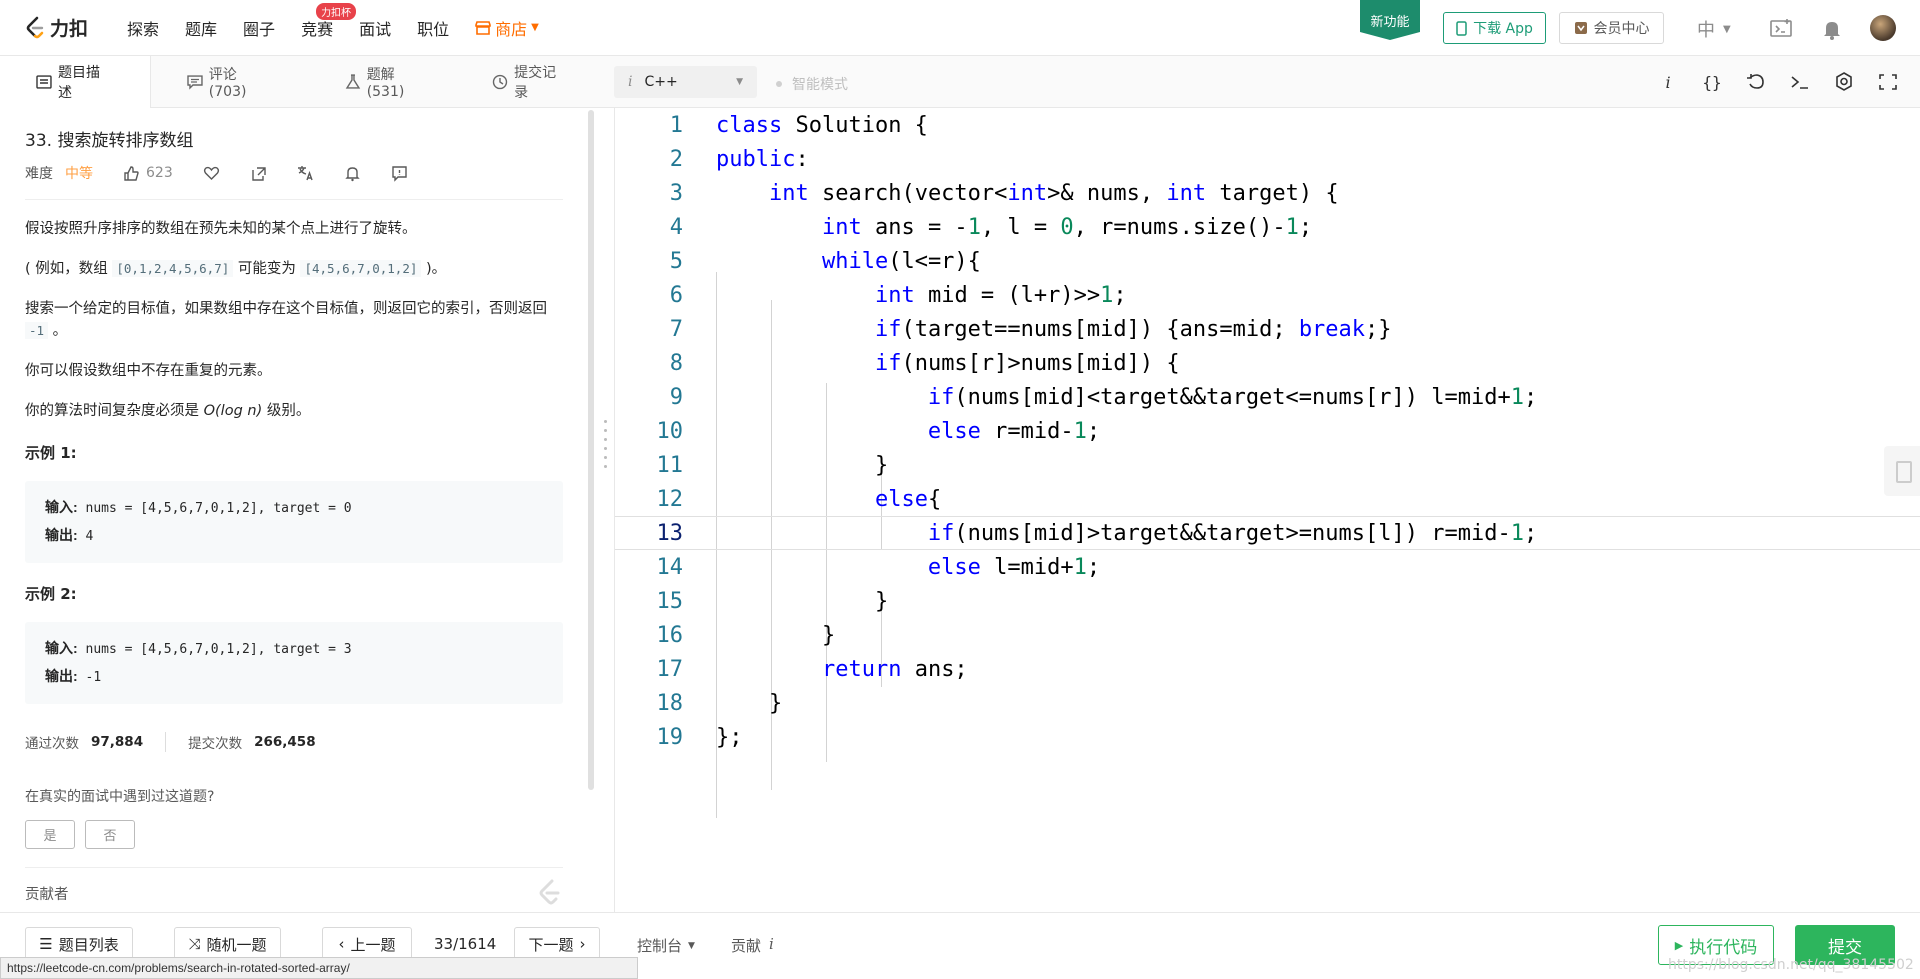  I want to click on watermark: https://blog.csdn.net/qq_38145502, so click(1791, 965).